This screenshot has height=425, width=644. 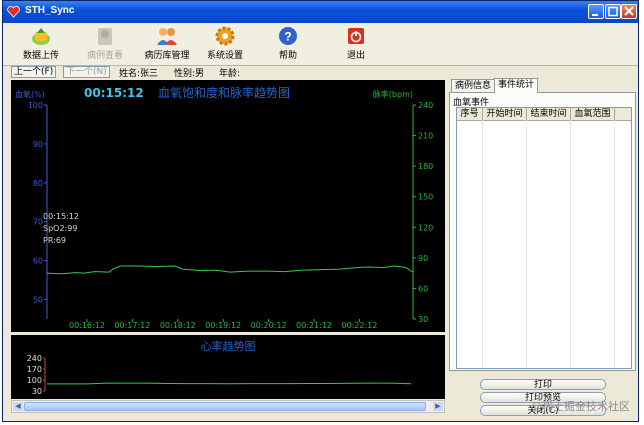 What do you see at coordinates (593, 114) in the screenshot?
I see `col-spo2-range: 血氧范围` at bounding box center [593, 114].